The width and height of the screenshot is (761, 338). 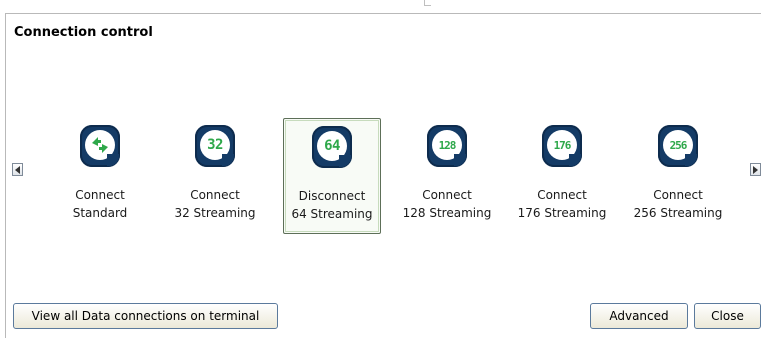 I want to click on badge-128-icon: 128, so click(x=447, y=146).